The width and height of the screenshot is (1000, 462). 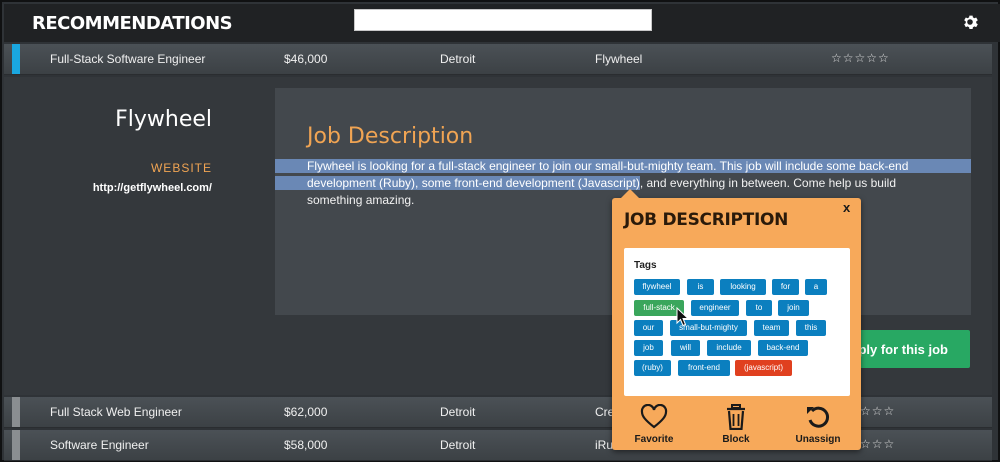 What do you see at coordinates (645, 265) in the screenshot?
I see `tags-label: Tags` at bounding box center [645, 265].